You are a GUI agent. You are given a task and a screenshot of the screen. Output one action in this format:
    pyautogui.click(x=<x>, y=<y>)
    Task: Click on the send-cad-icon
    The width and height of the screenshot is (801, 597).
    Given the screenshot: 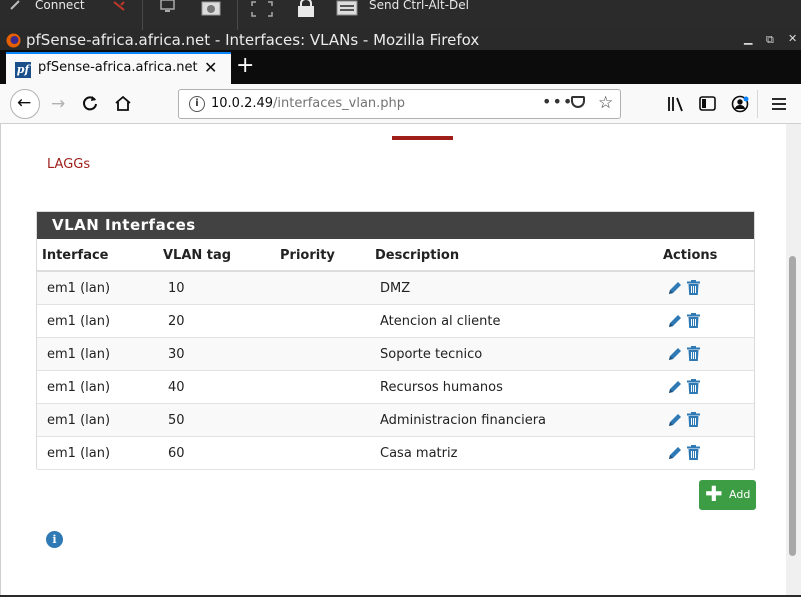 What is the action you would take?
    pyautogui.click(x=347, y=8)
    